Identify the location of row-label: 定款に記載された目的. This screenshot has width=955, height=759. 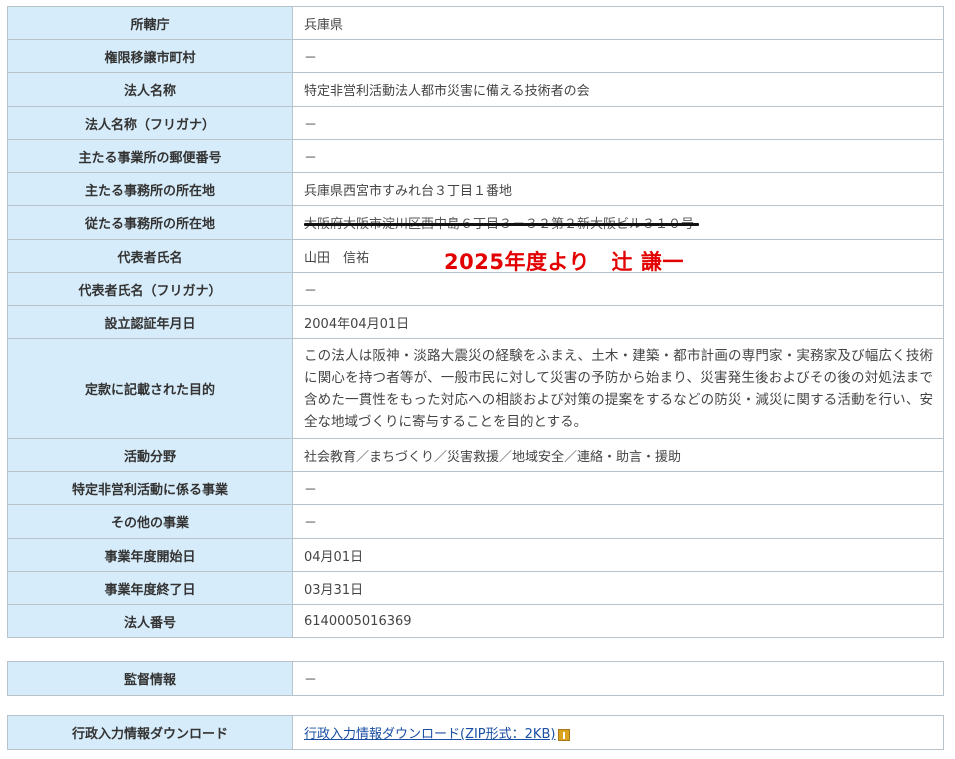
(150, 388).